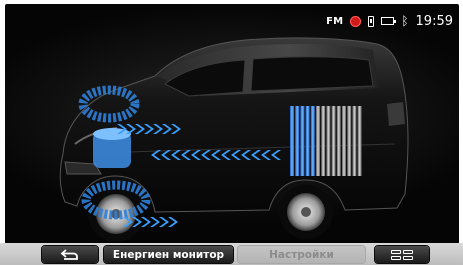 This screenshot has width=463, height=265. I want to click on grid-menu-icon, so click(402, 254).